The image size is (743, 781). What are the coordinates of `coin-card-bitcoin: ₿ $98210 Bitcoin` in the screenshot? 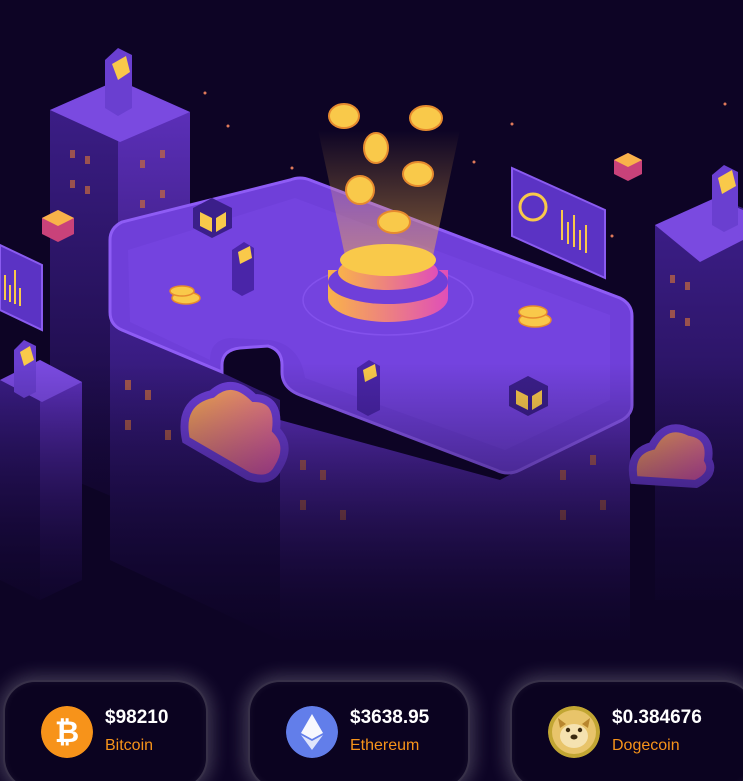 It's located at (105, 730).